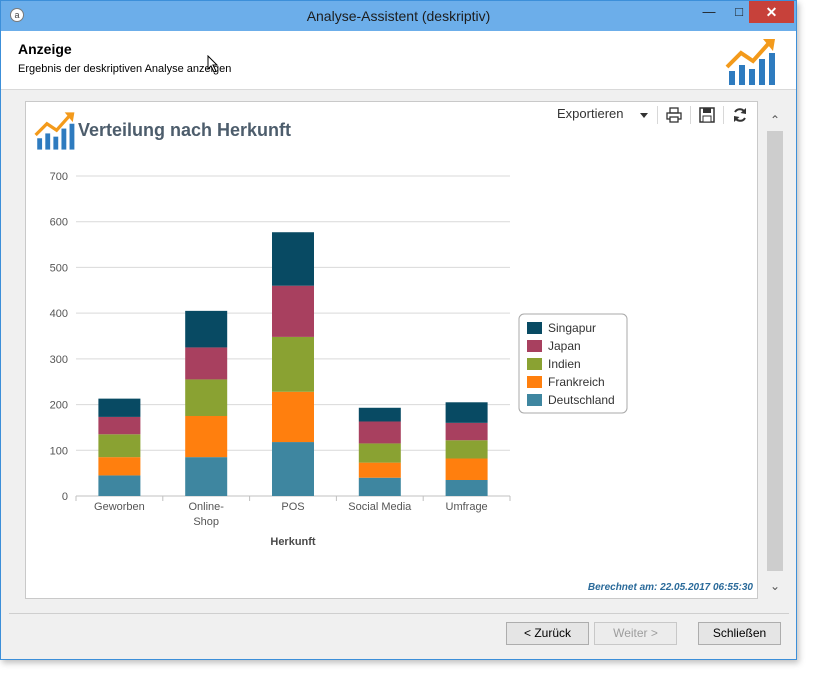 The width and height of the screenshot is (818, 683). I want to click on vertical-scrollbar: ⌃ ⌄, so click(775, 350).